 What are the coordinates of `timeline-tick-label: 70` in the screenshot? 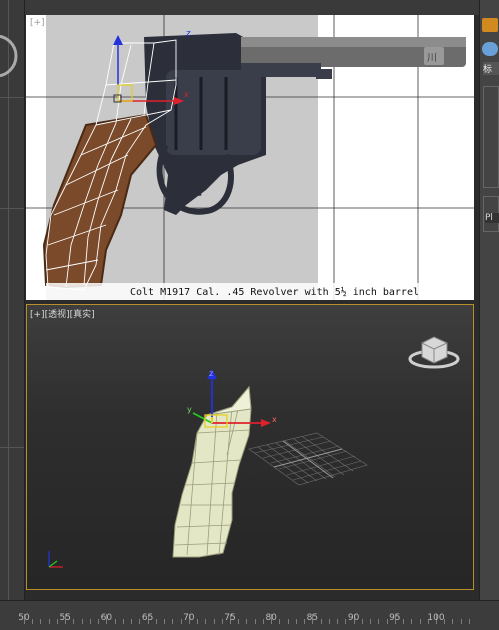 It's located at (189, 618).